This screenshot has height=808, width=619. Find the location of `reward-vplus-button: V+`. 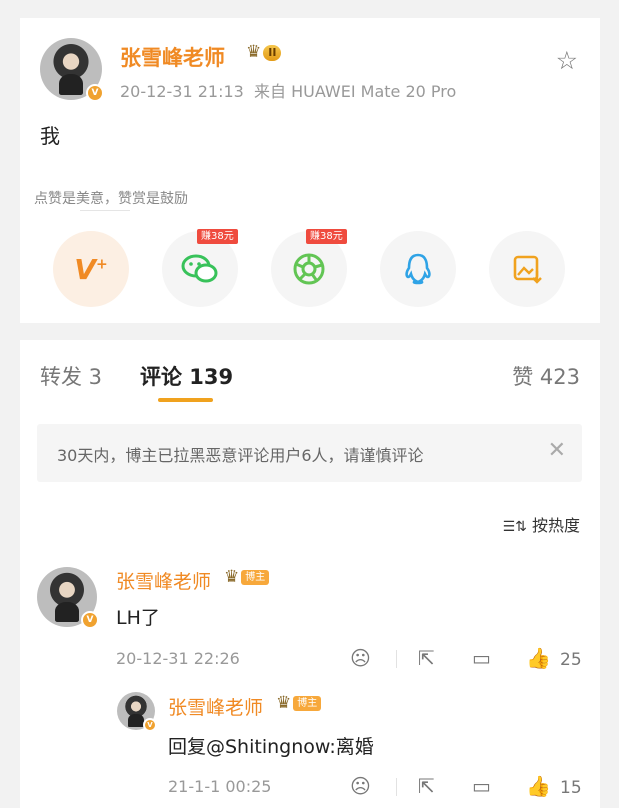

reward-vplus-button: V+ is located at coordinates (91, 269).